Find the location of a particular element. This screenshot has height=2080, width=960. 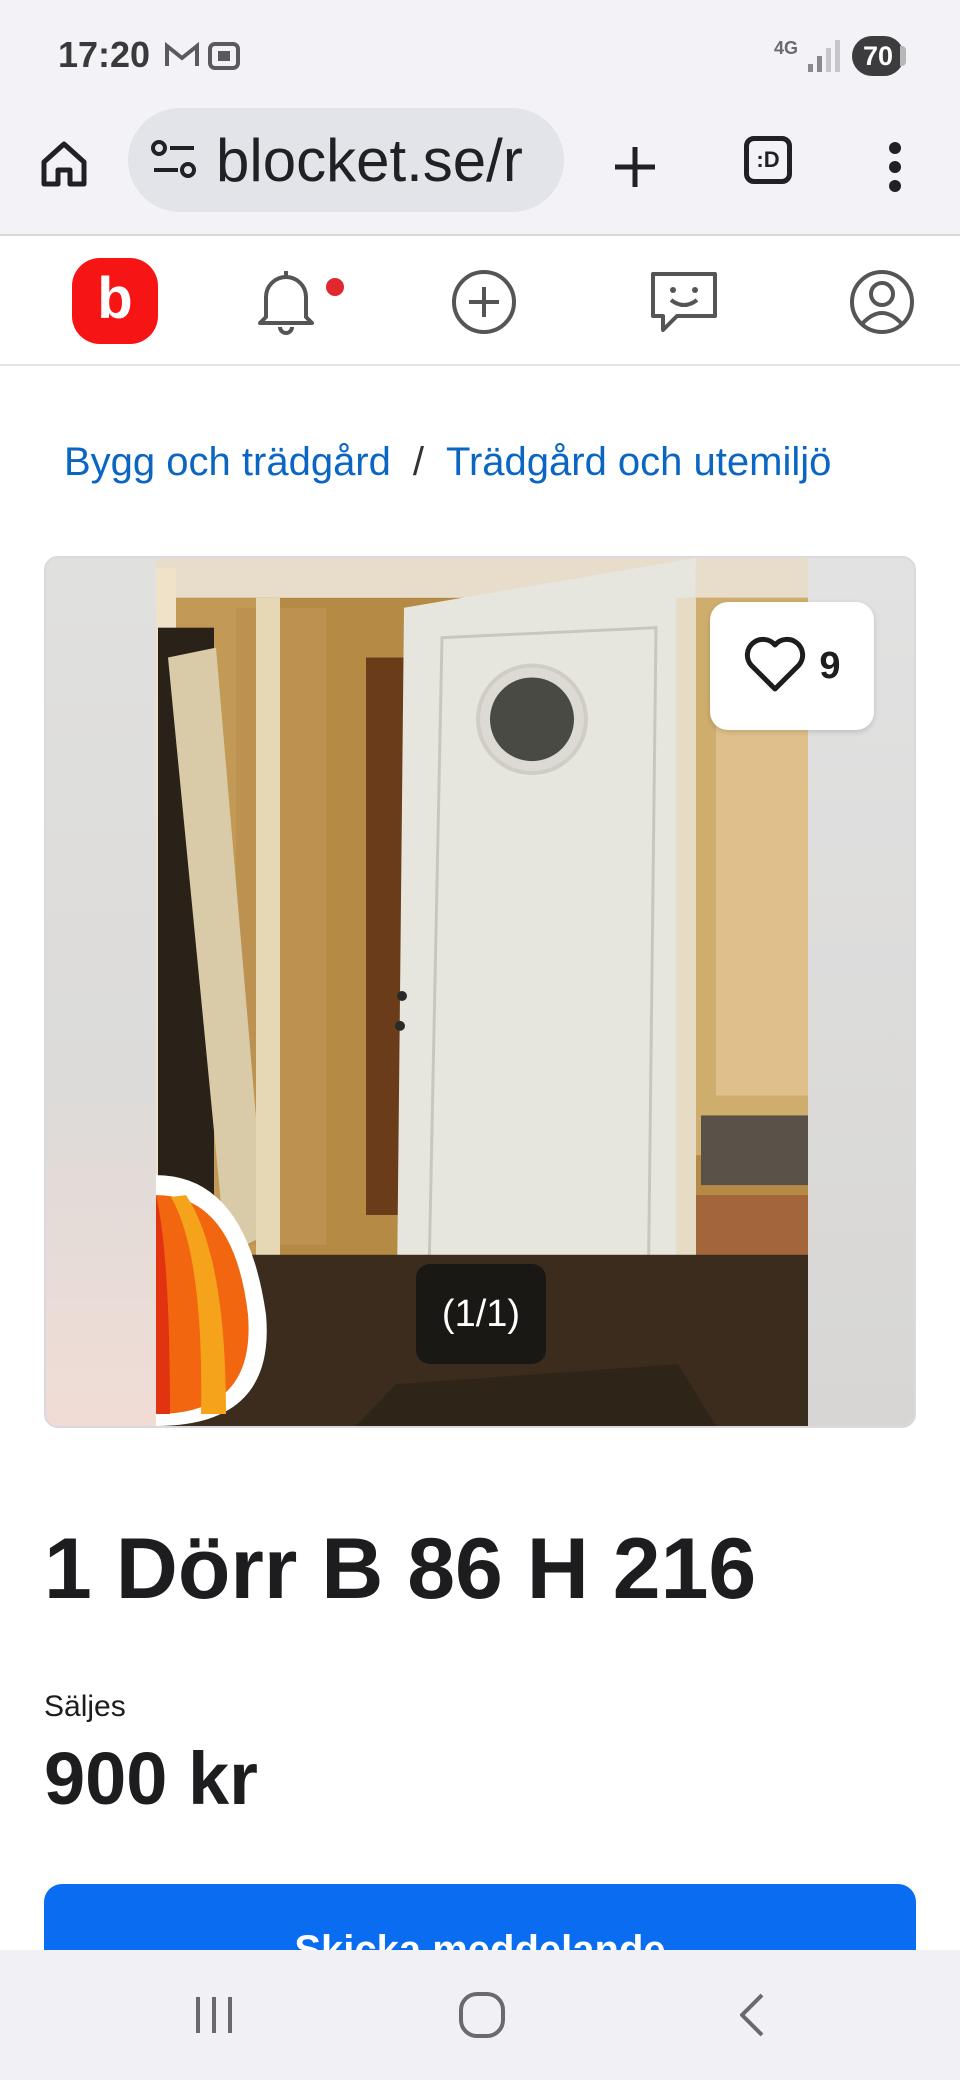

address-bar: blocket.se/r is located at coordinates (346, 160).